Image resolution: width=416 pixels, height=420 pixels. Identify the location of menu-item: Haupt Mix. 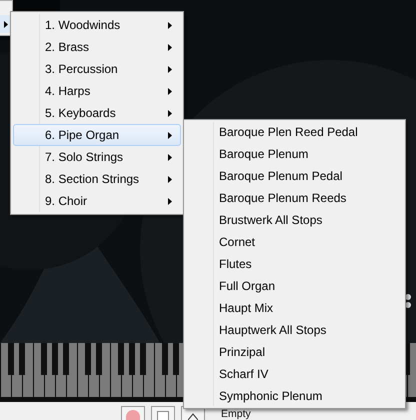
(294, 308).